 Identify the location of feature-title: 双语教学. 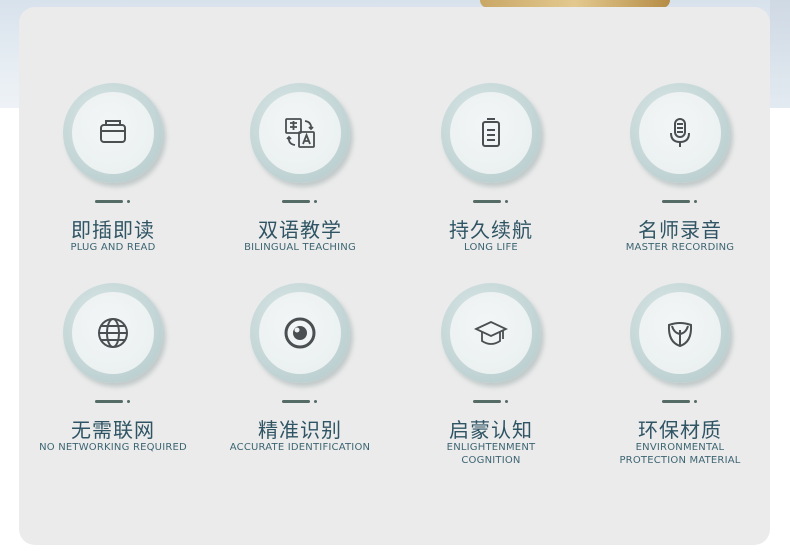
(300, 230).